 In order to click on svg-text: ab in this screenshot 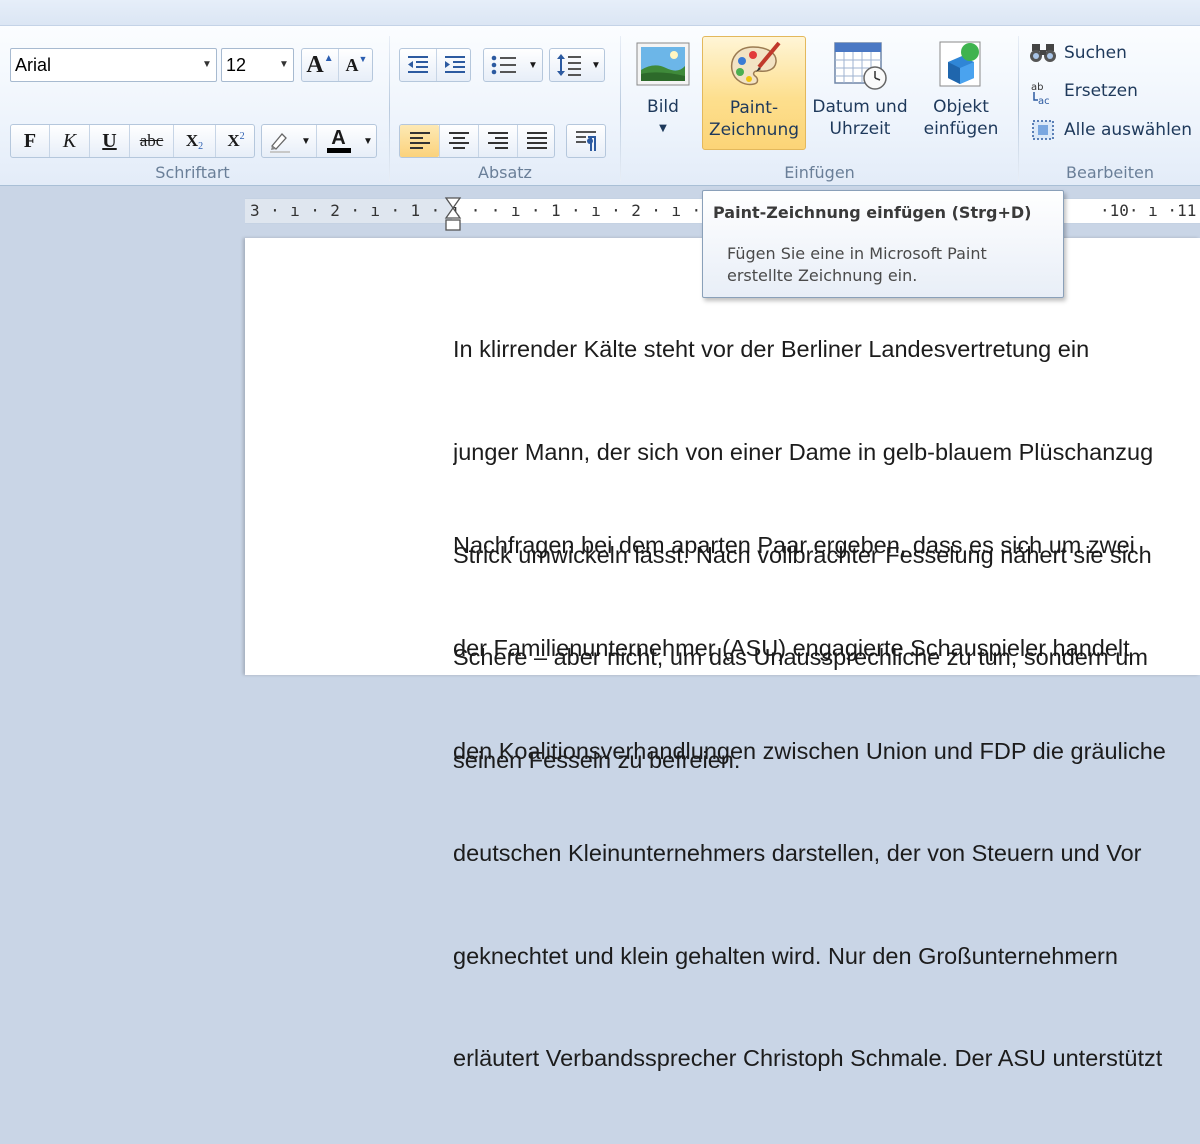, I will do `click(1037, 87)`.